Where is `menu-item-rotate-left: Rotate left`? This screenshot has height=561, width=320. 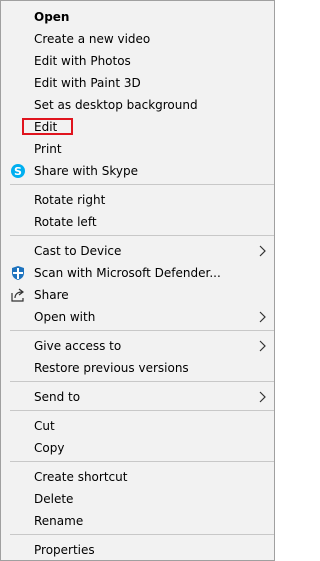
menu-item-rotate-left: Rotate left is located at coordinates (137, 222).